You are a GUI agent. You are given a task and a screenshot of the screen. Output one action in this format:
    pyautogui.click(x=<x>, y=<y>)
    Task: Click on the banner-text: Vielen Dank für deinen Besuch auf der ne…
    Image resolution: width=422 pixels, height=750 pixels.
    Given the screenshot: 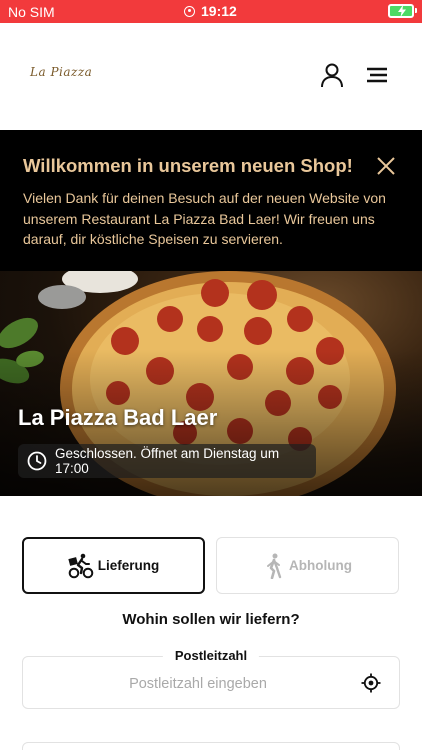 What is the action you would take?
    pyautogui.click(x=204, y=218)
    